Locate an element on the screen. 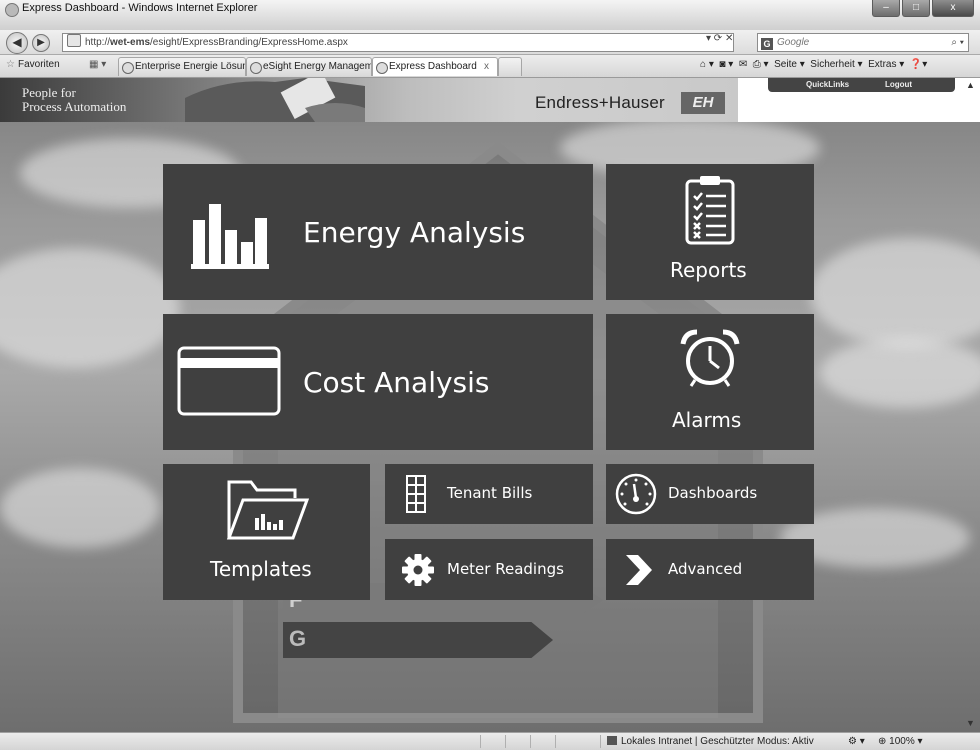 The image size is (980, 750). home-icon: ⌂ ▾ is located at coordinates (707, 64).